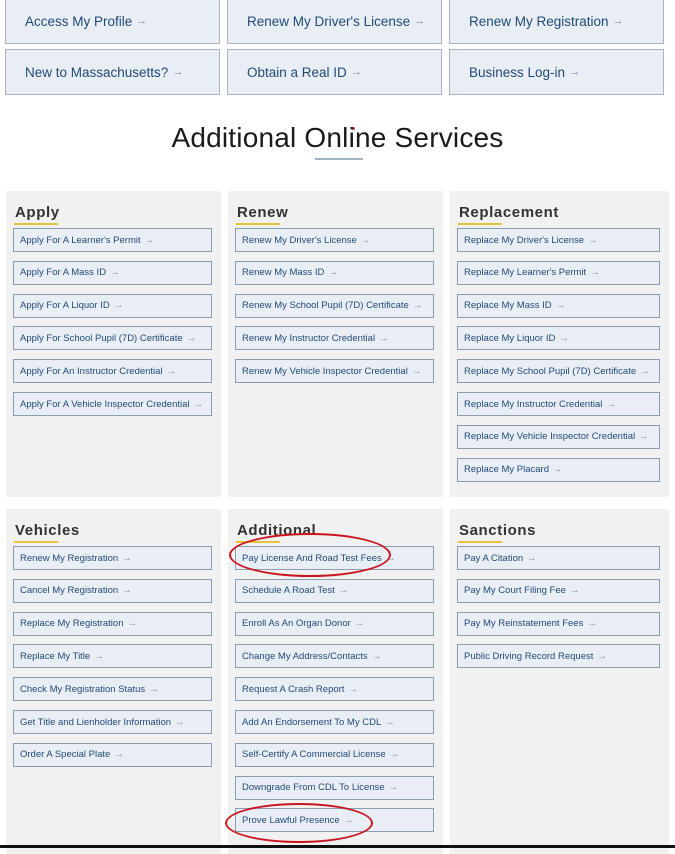 This screenshot has width=675, height=854. Describe the element at coordinates (112, 272) in the screenshot. I see `service-link: Apply For A Mass ID →` at that location.